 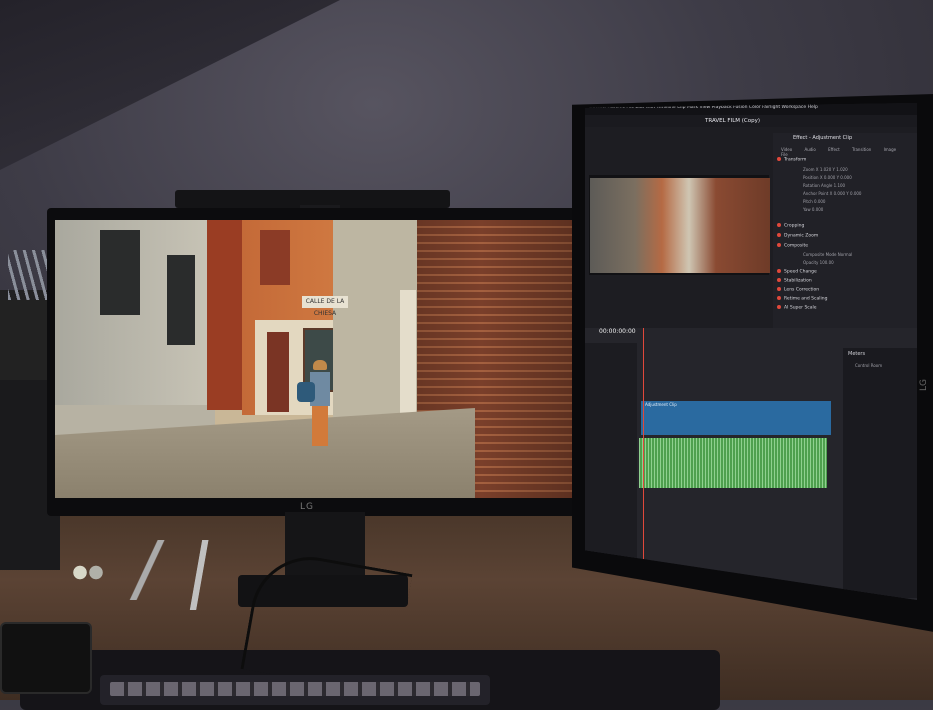 What do you see at coordinates (845, 227) in the screenshot?
I see `section-cropping: Cropping` at bounding box center [845, 227].